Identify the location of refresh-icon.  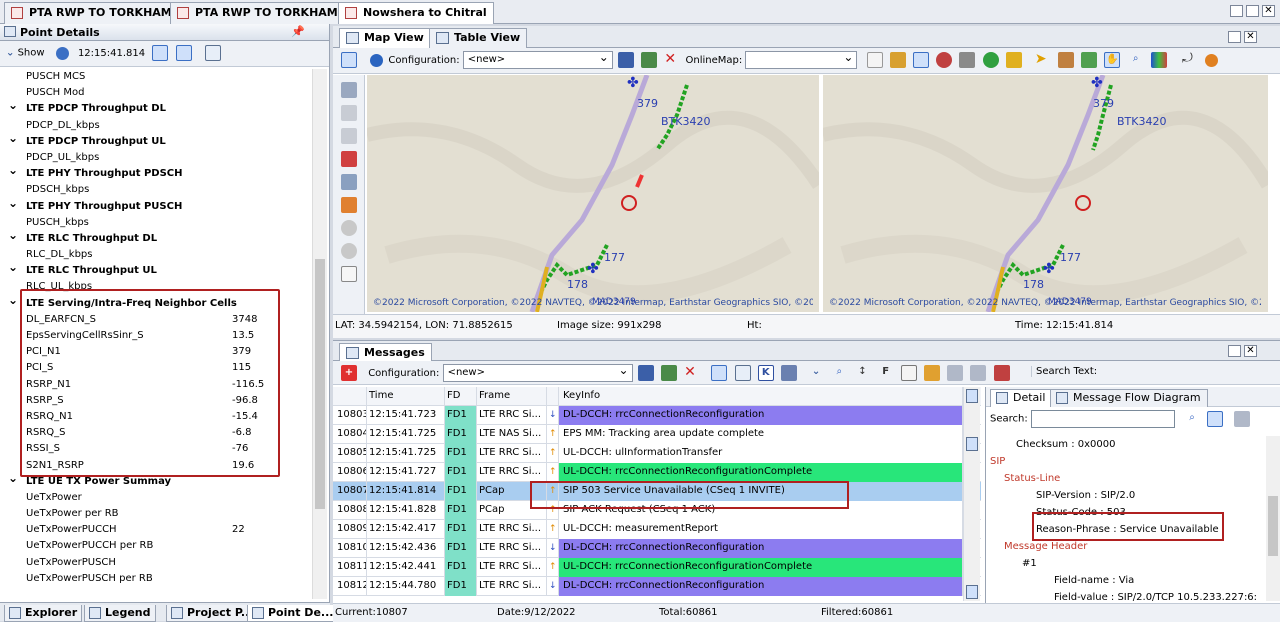
(990, 60).